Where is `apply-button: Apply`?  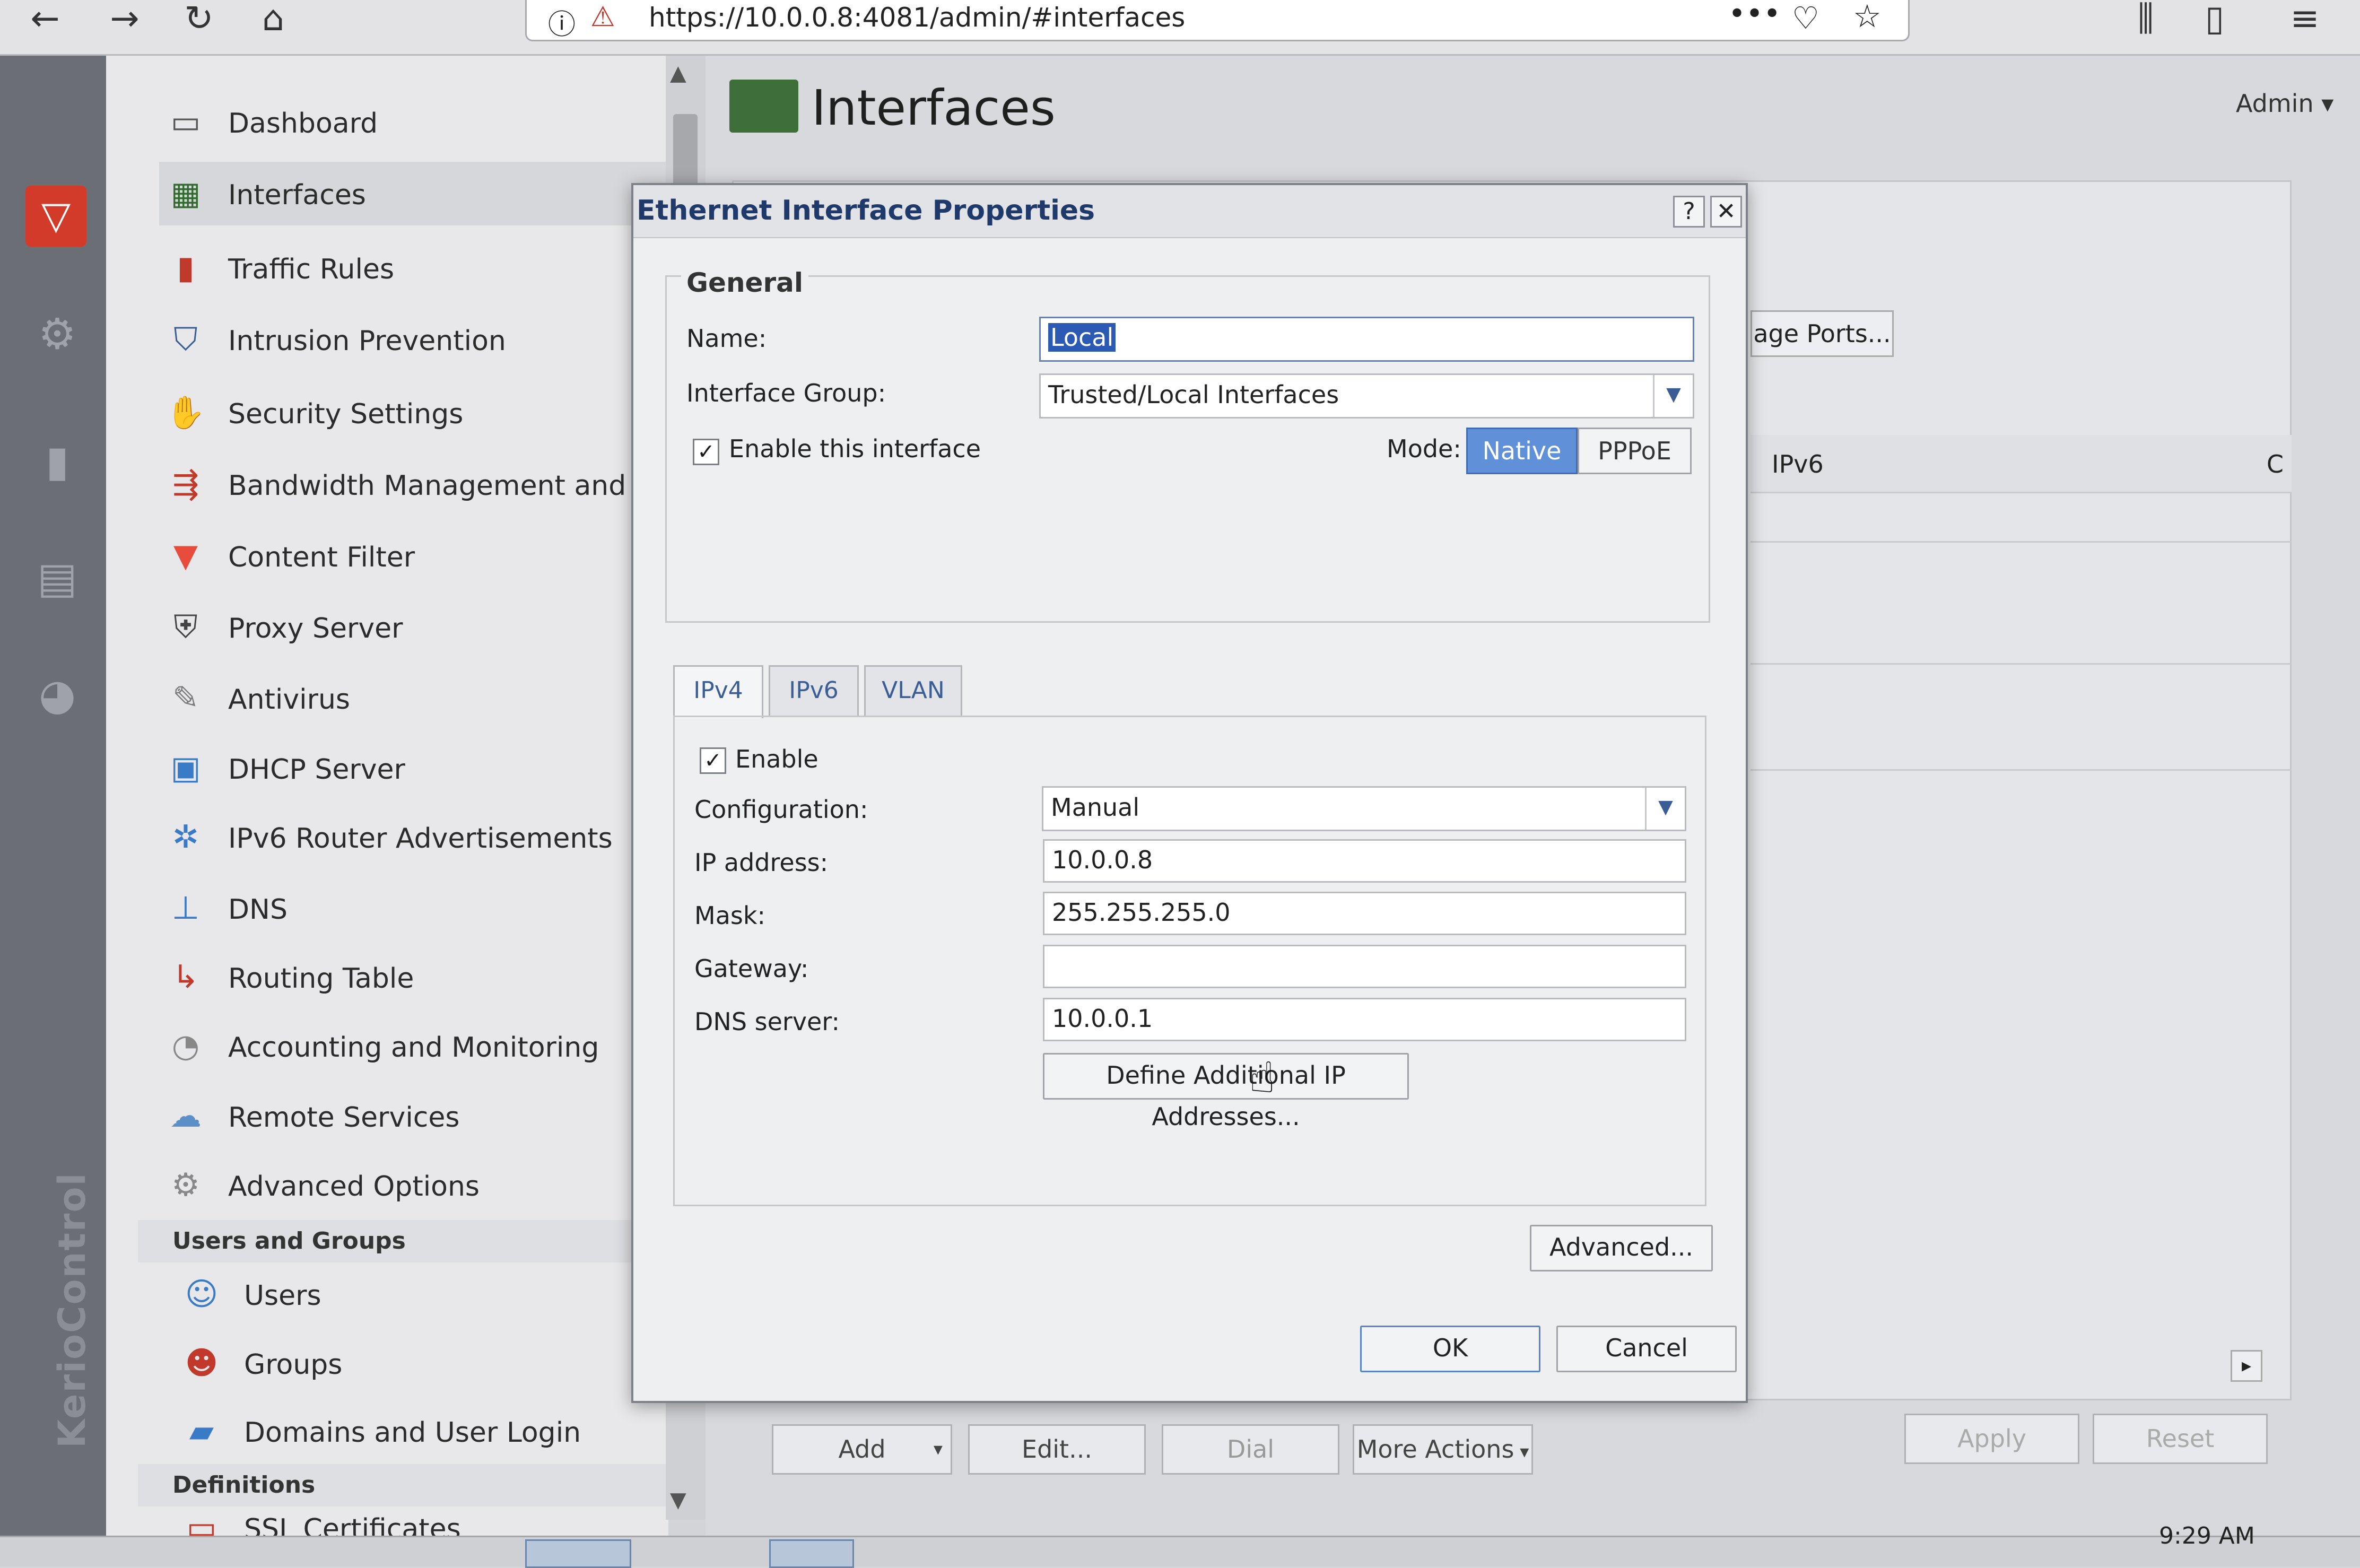 apply-button: Apply is located at coordinates (1991, 1439).